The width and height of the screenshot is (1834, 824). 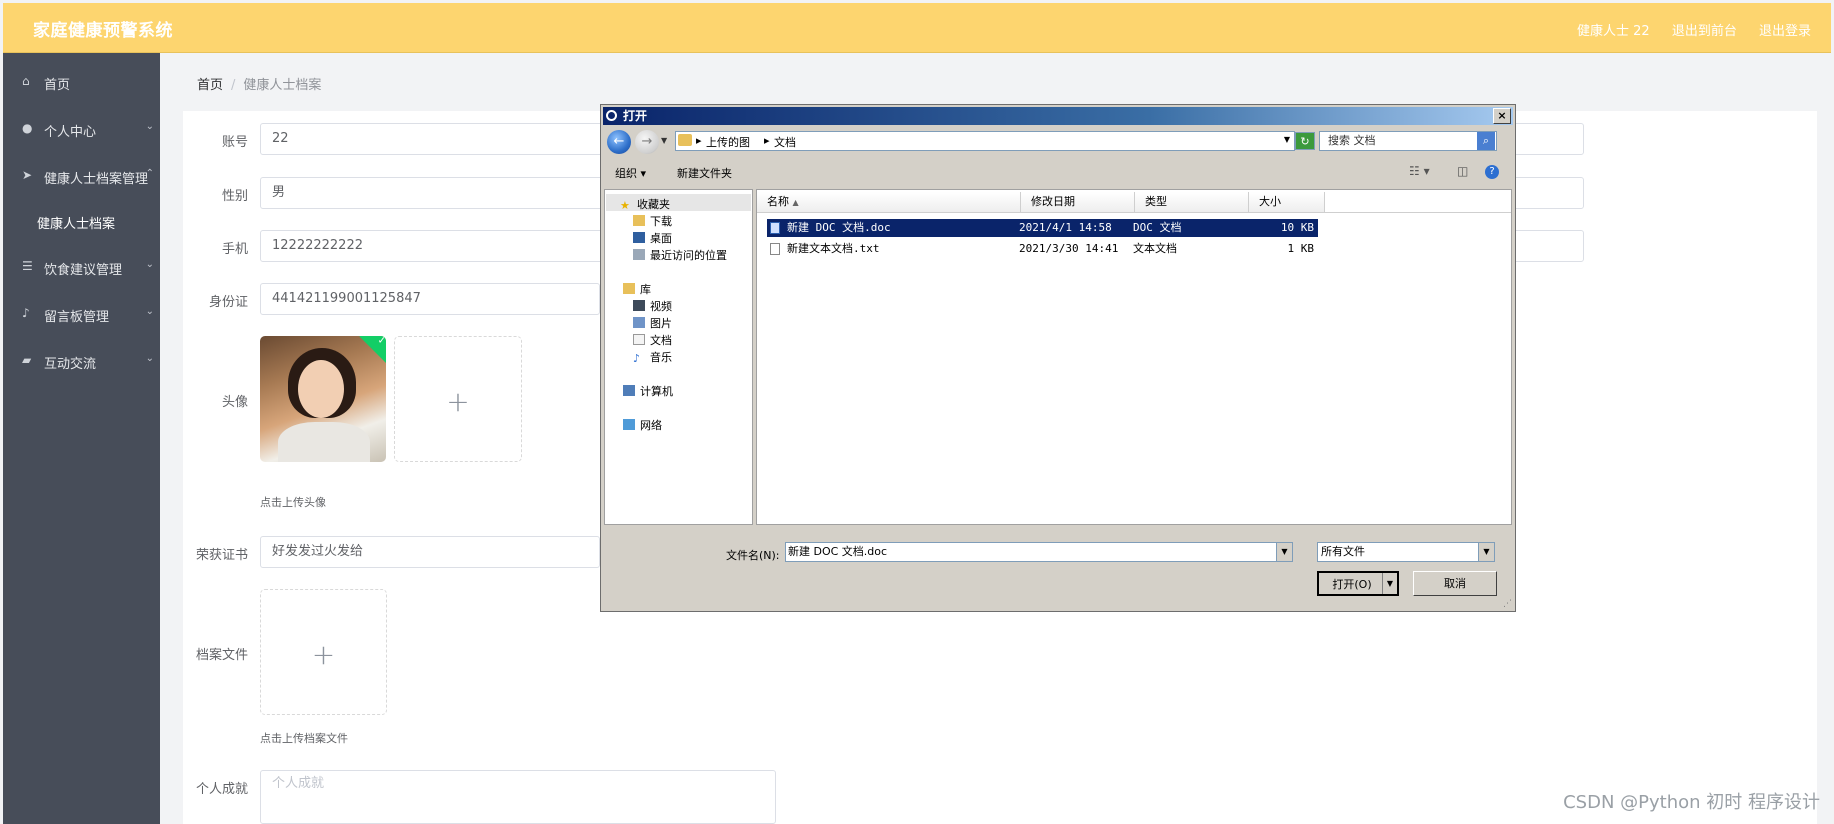 I want to click on tree-label: 文档, so click(x=661, y=340).